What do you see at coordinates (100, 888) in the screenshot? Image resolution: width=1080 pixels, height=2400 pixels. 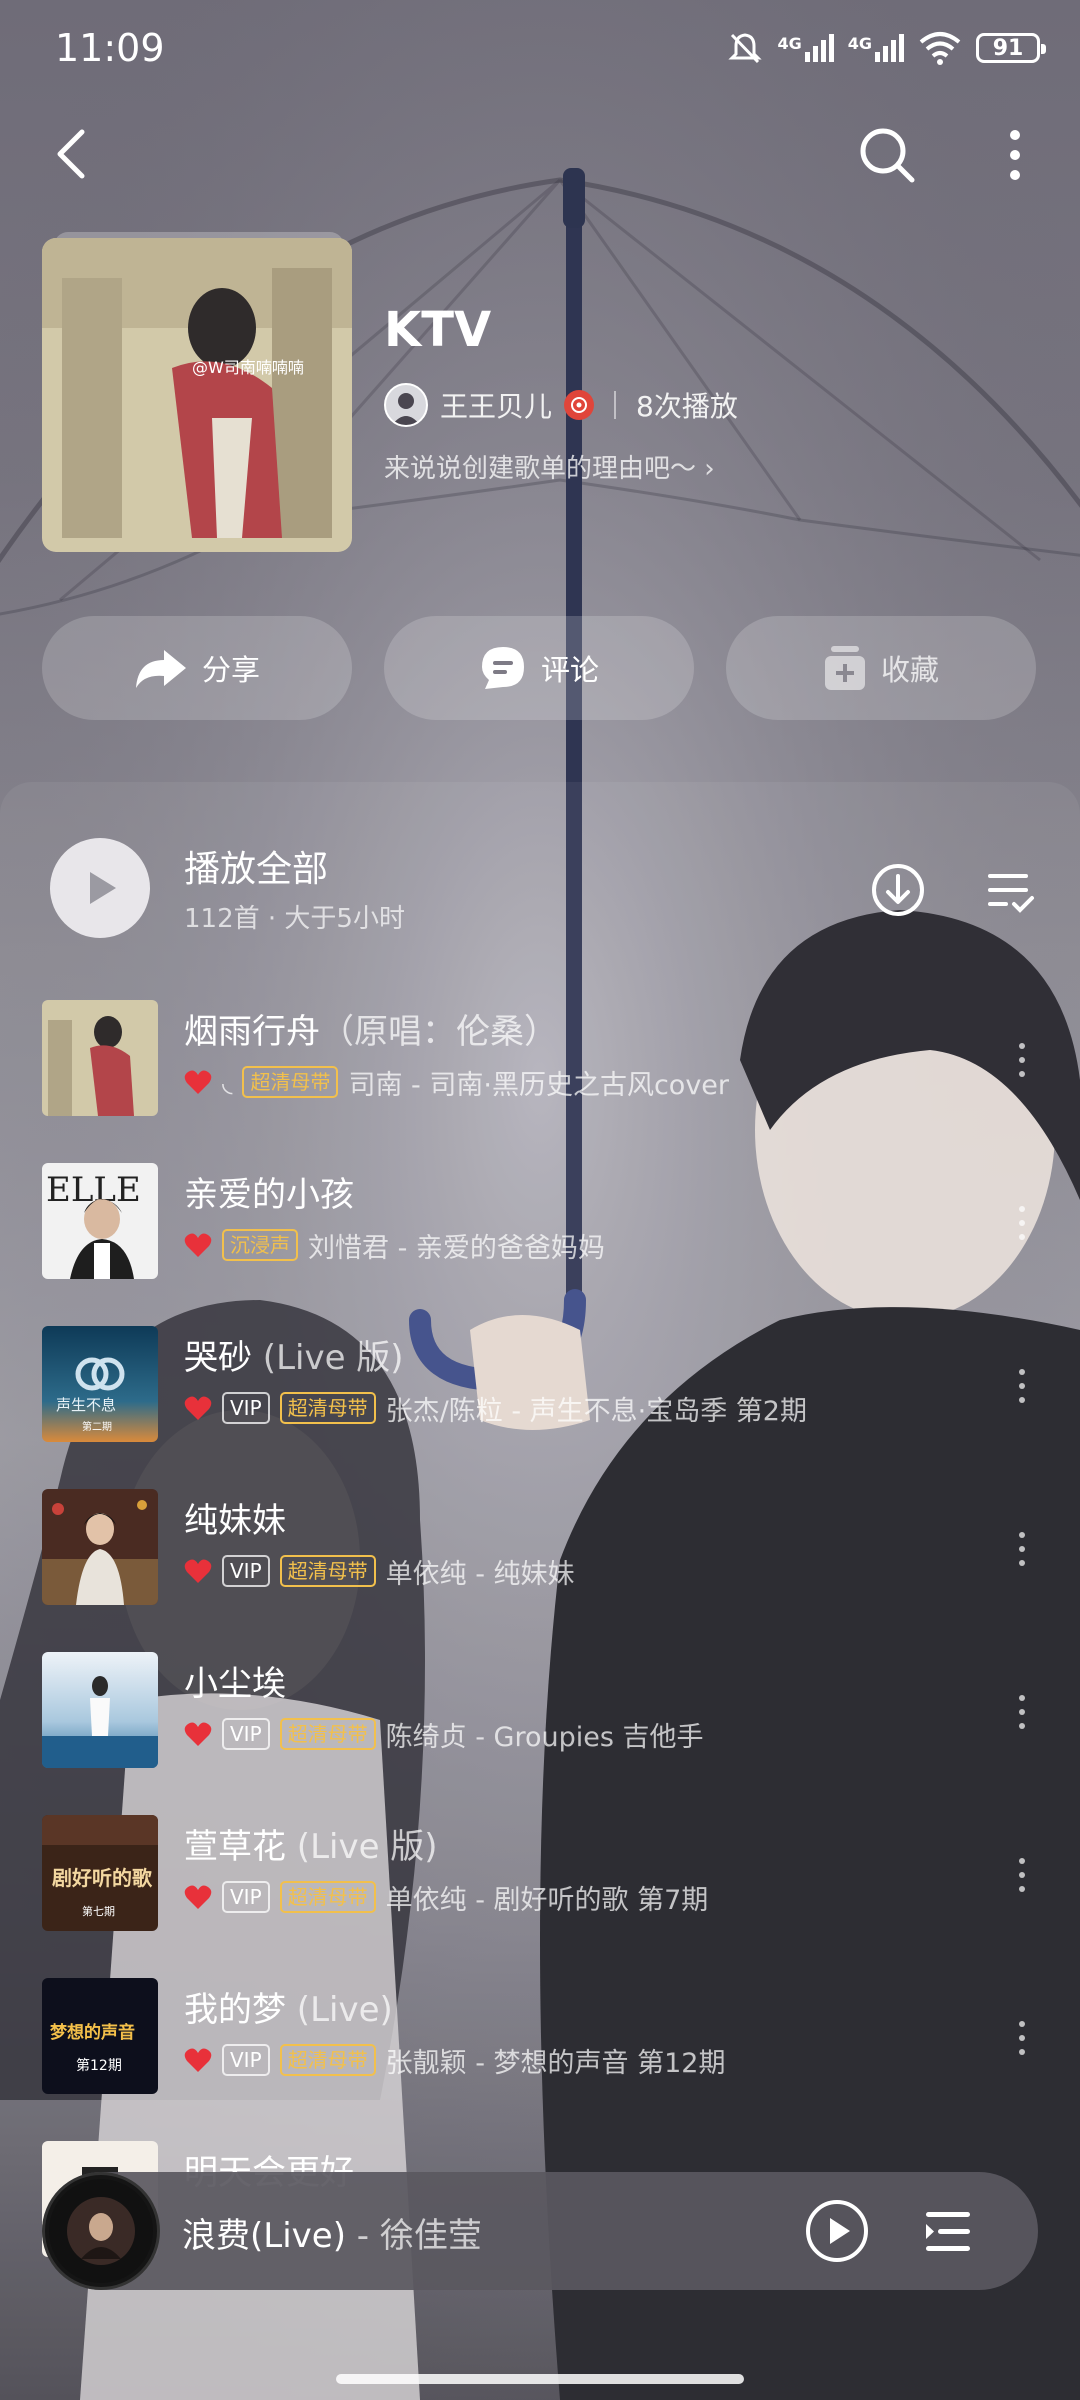 I see `play-all-button` at bounding box center [100, 888].